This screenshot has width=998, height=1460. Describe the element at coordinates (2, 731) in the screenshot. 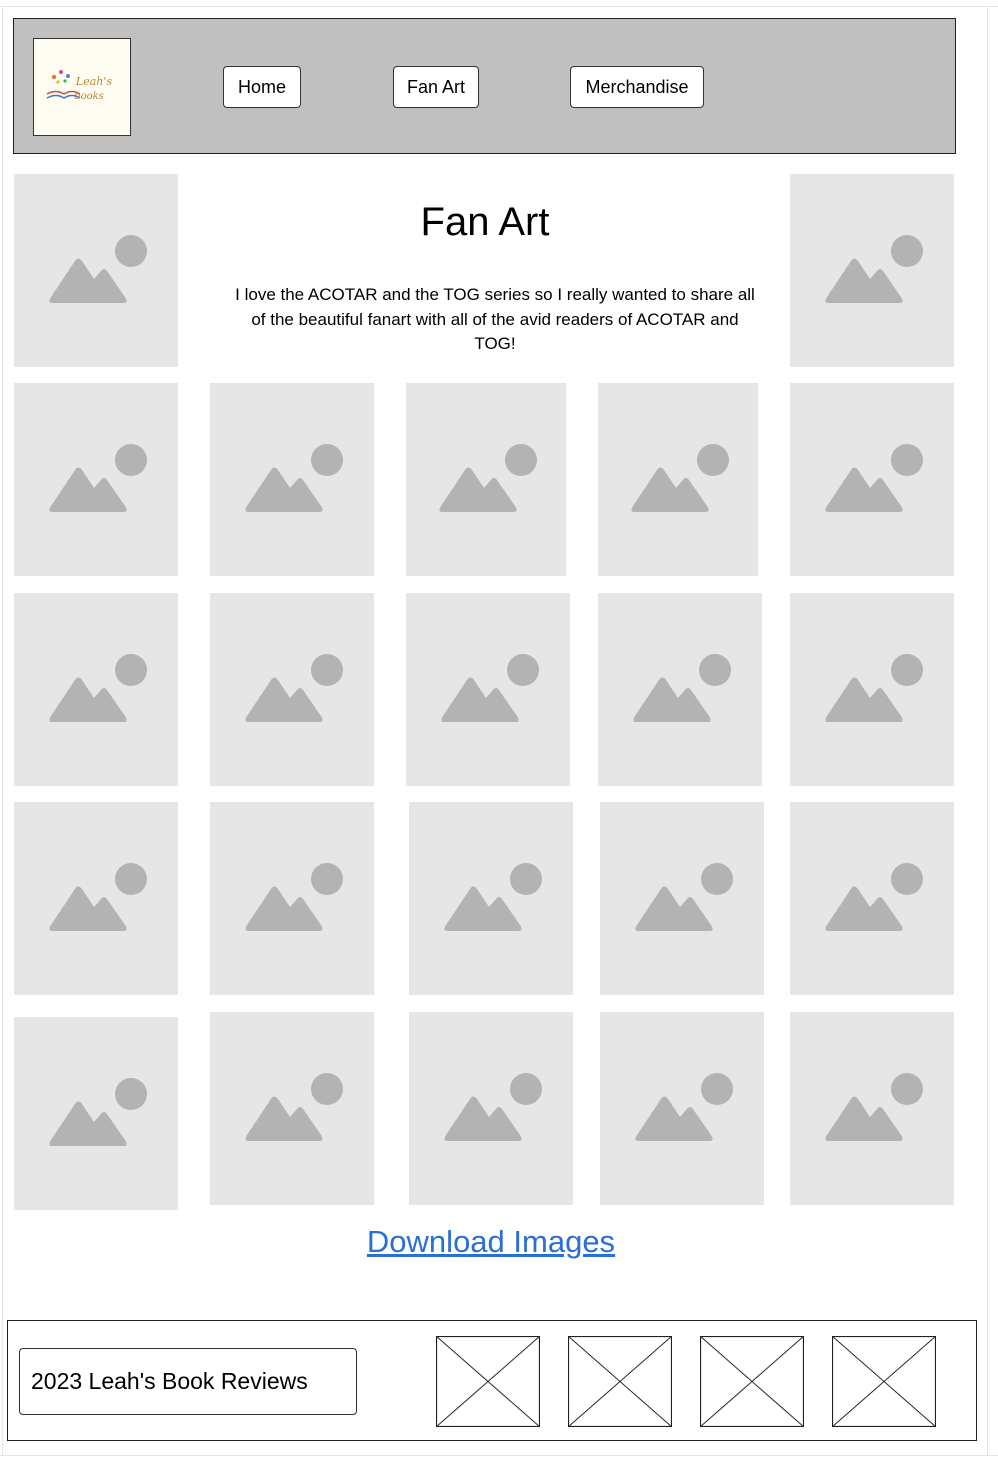

I see `page-frame-left` at that location.